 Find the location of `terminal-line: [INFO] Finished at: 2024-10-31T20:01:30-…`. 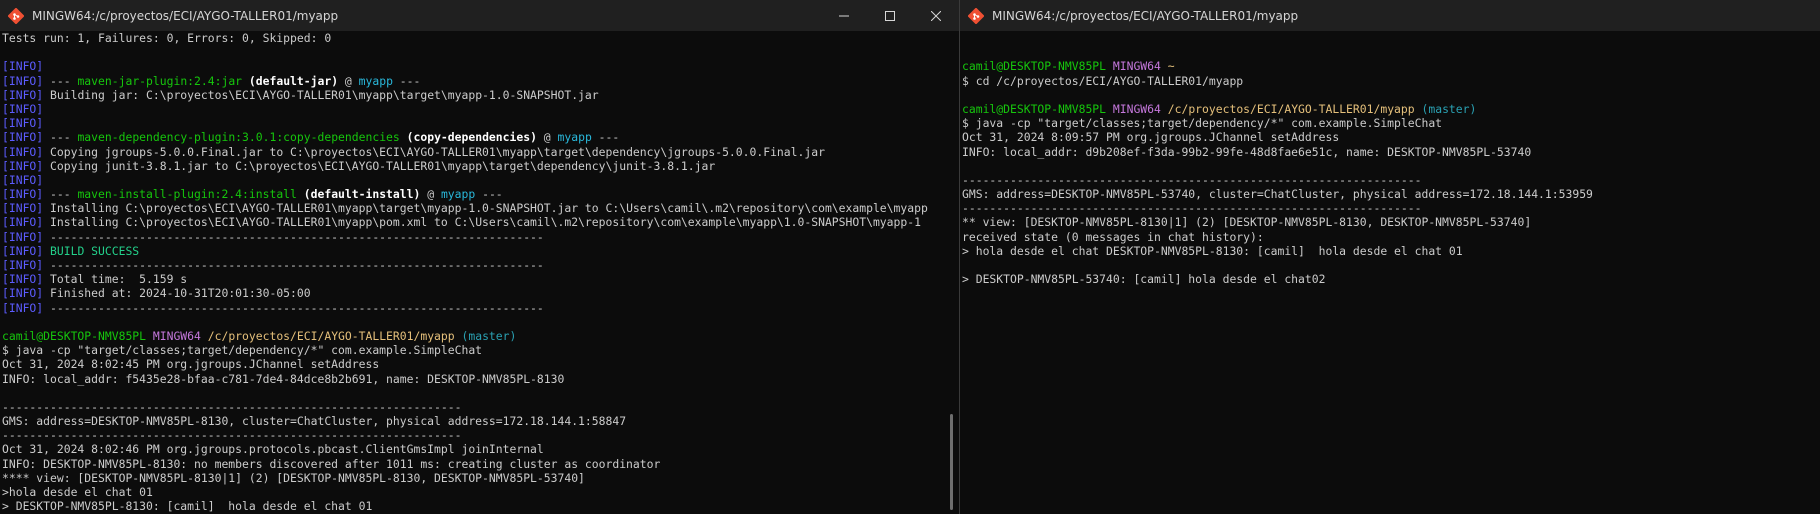

terminal-line: [INFO] Finished at: 2024-10-31T20:01:30-… is located at coordinates (473, 293).